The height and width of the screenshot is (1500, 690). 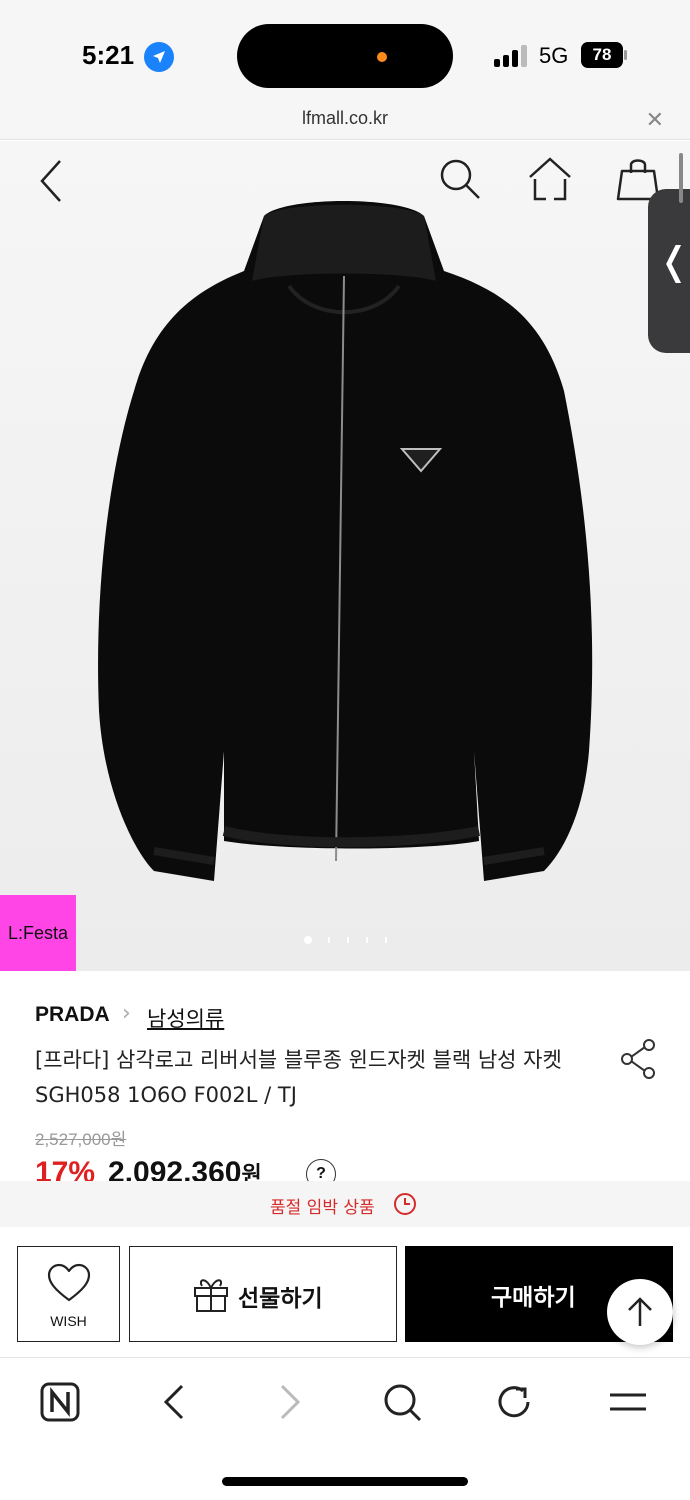 What do you see at coordinates (61, 1402) in the screenshot?
I see `naver-n-icon` at bounding box center [61, 1402].